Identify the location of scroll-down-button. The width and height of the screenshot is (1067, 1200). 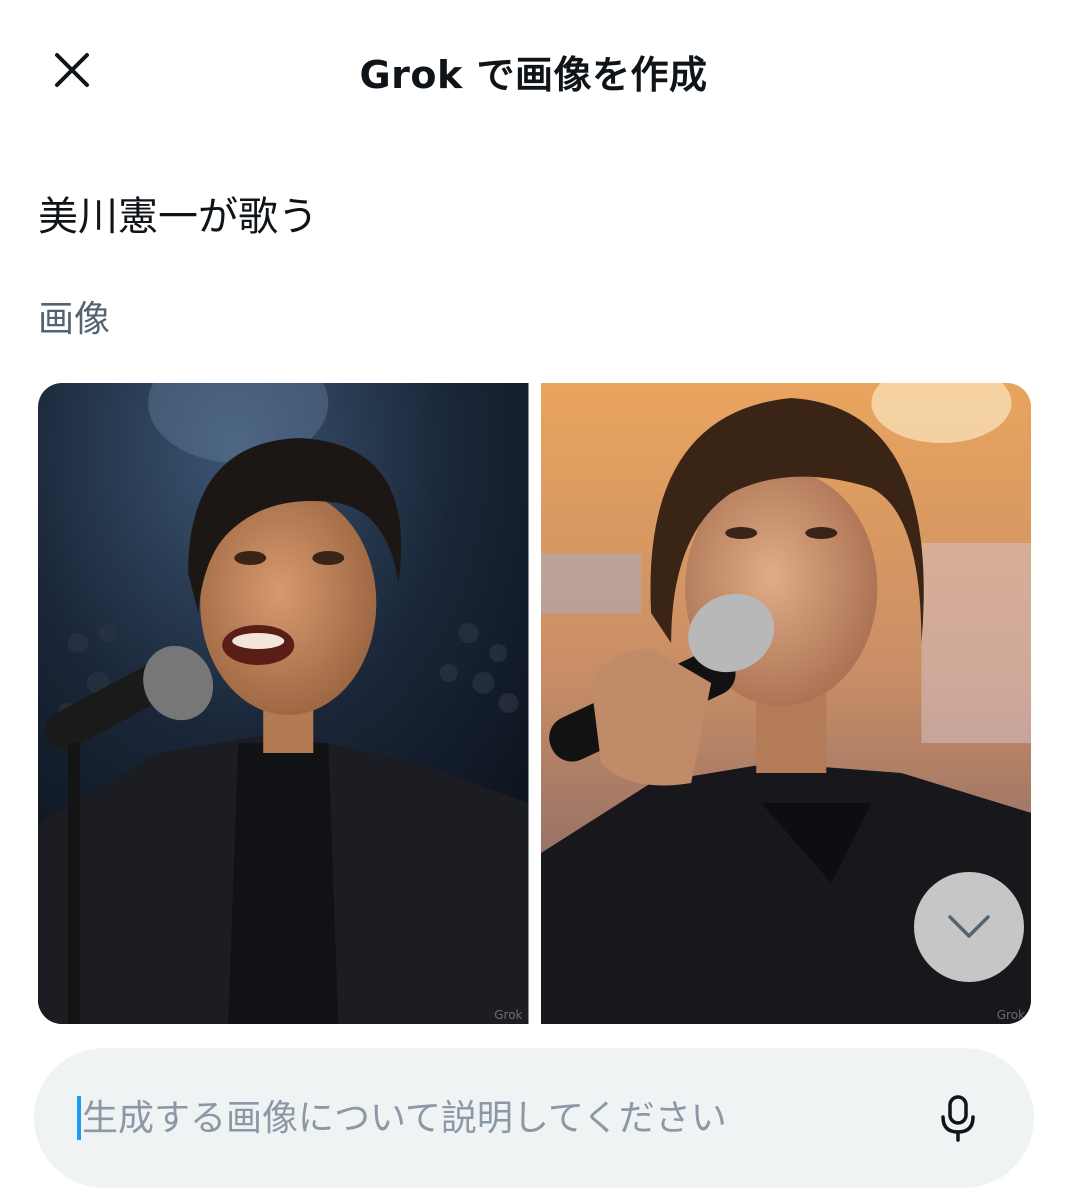
(969, 927).